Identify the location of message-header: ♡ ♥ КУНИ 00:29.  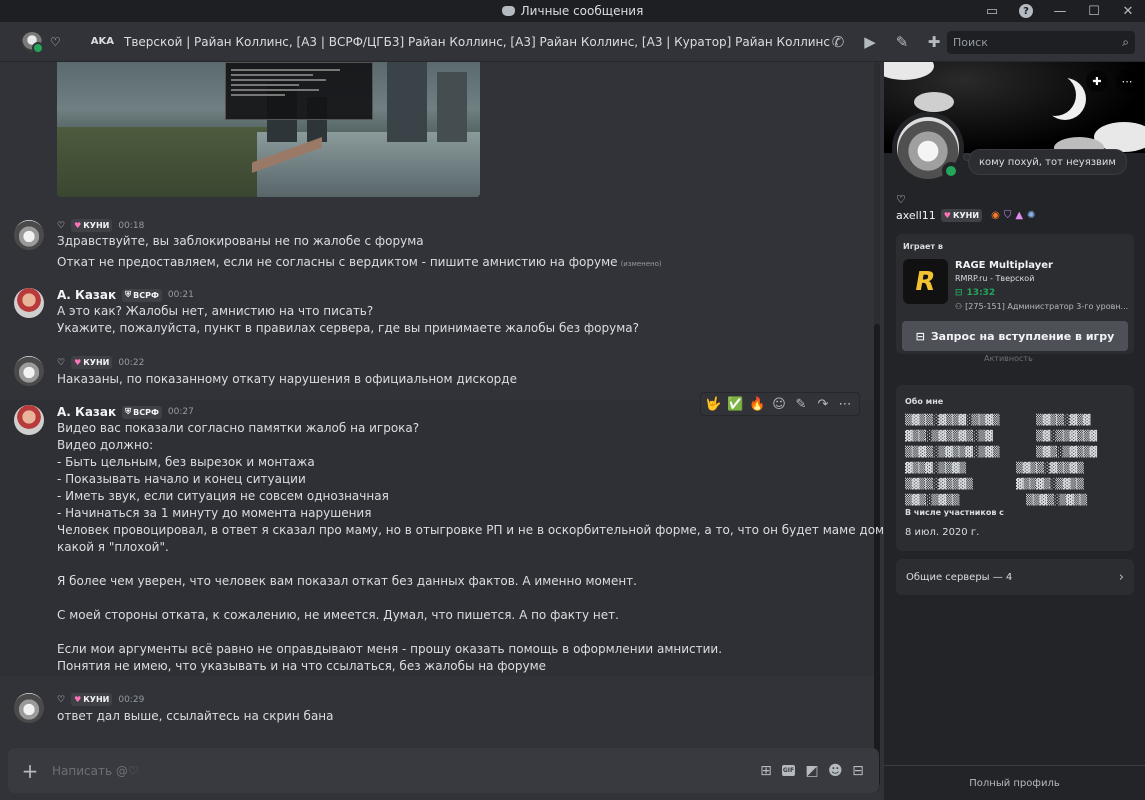
(100, 699).